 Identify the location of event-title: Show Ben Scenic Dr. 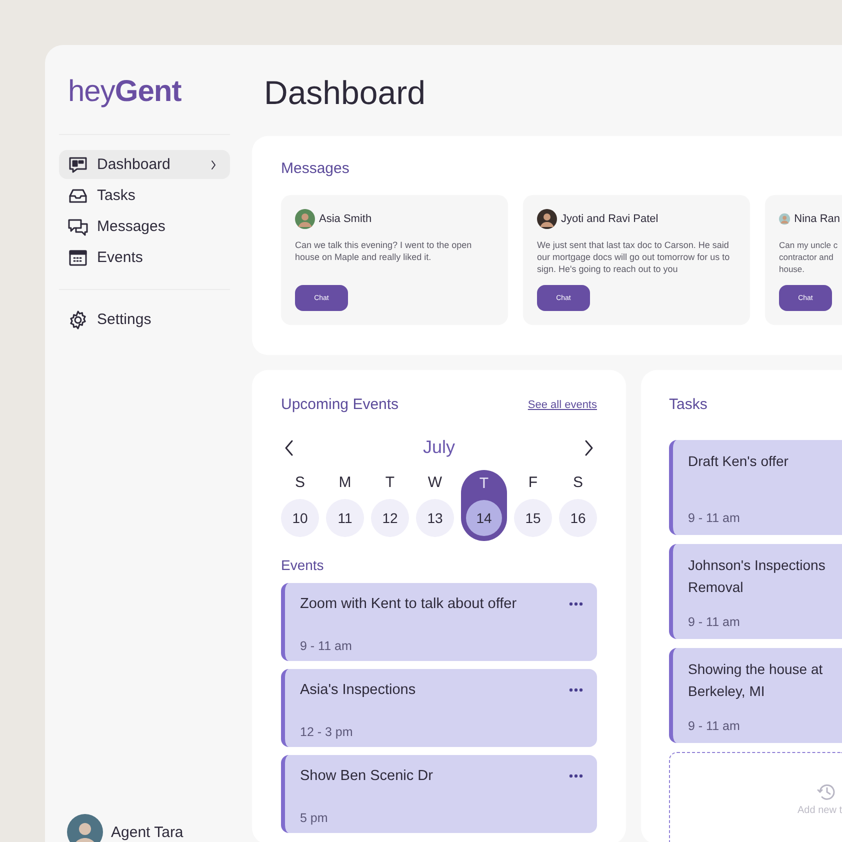
(366, 776).